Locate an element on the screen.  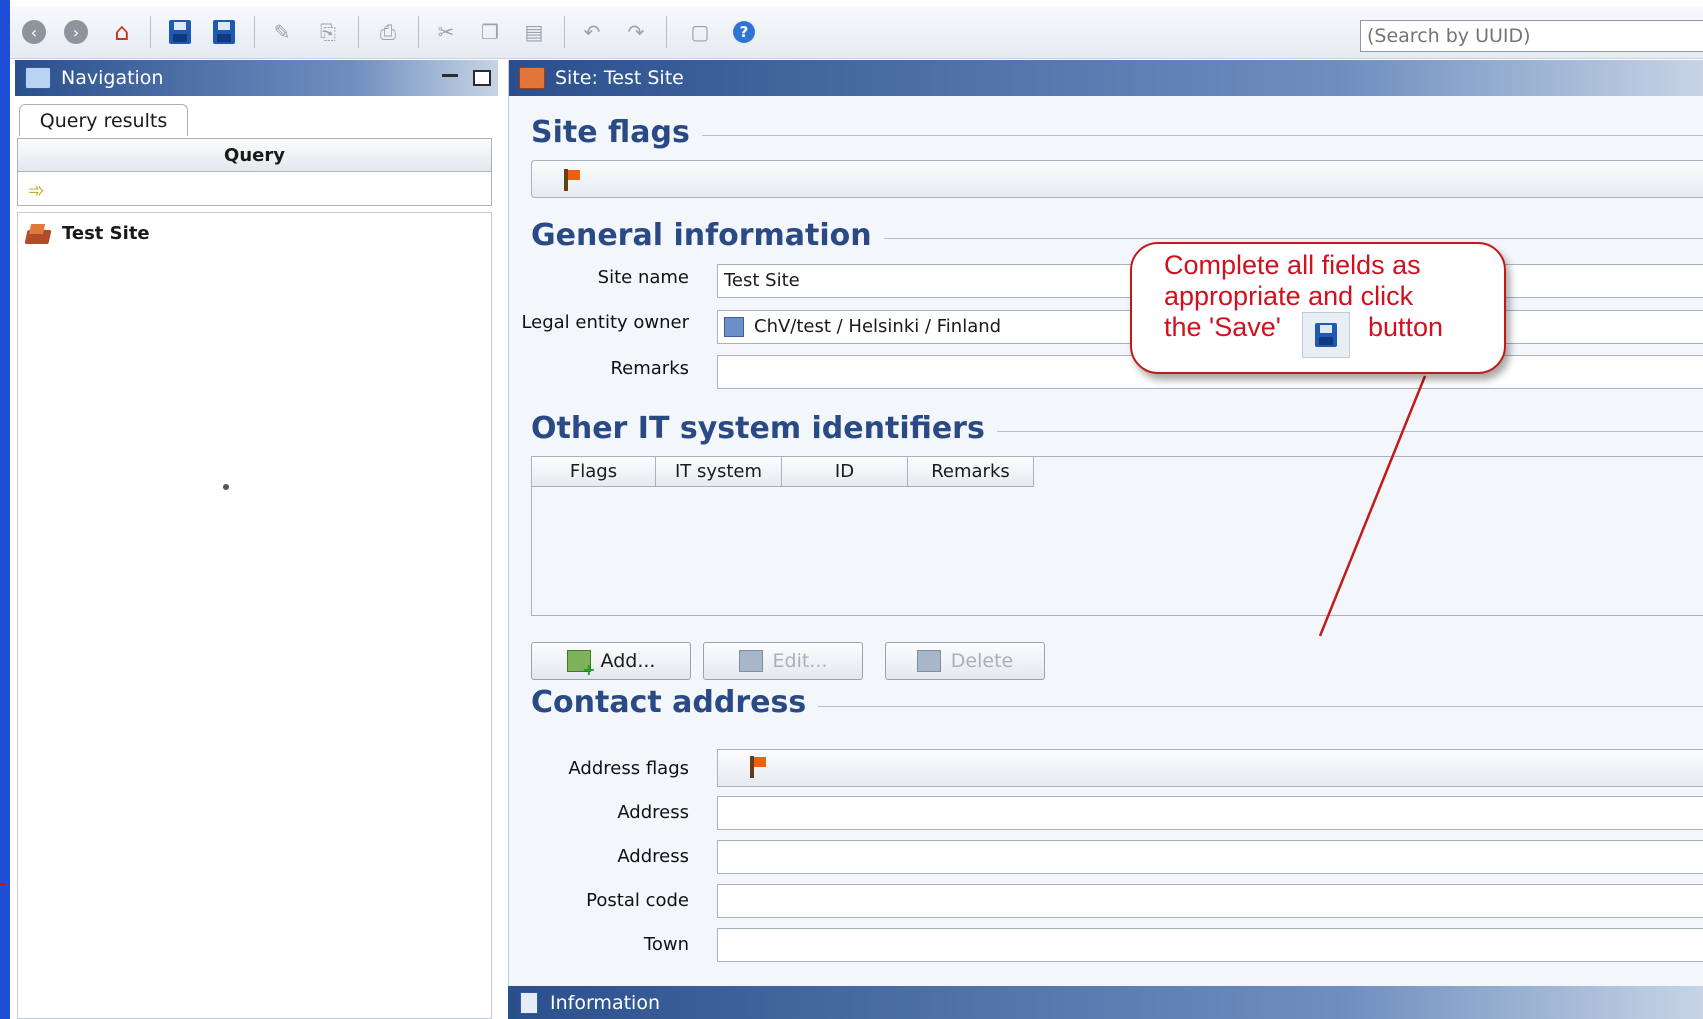
save-icon is located at coordinates (1326, 335).